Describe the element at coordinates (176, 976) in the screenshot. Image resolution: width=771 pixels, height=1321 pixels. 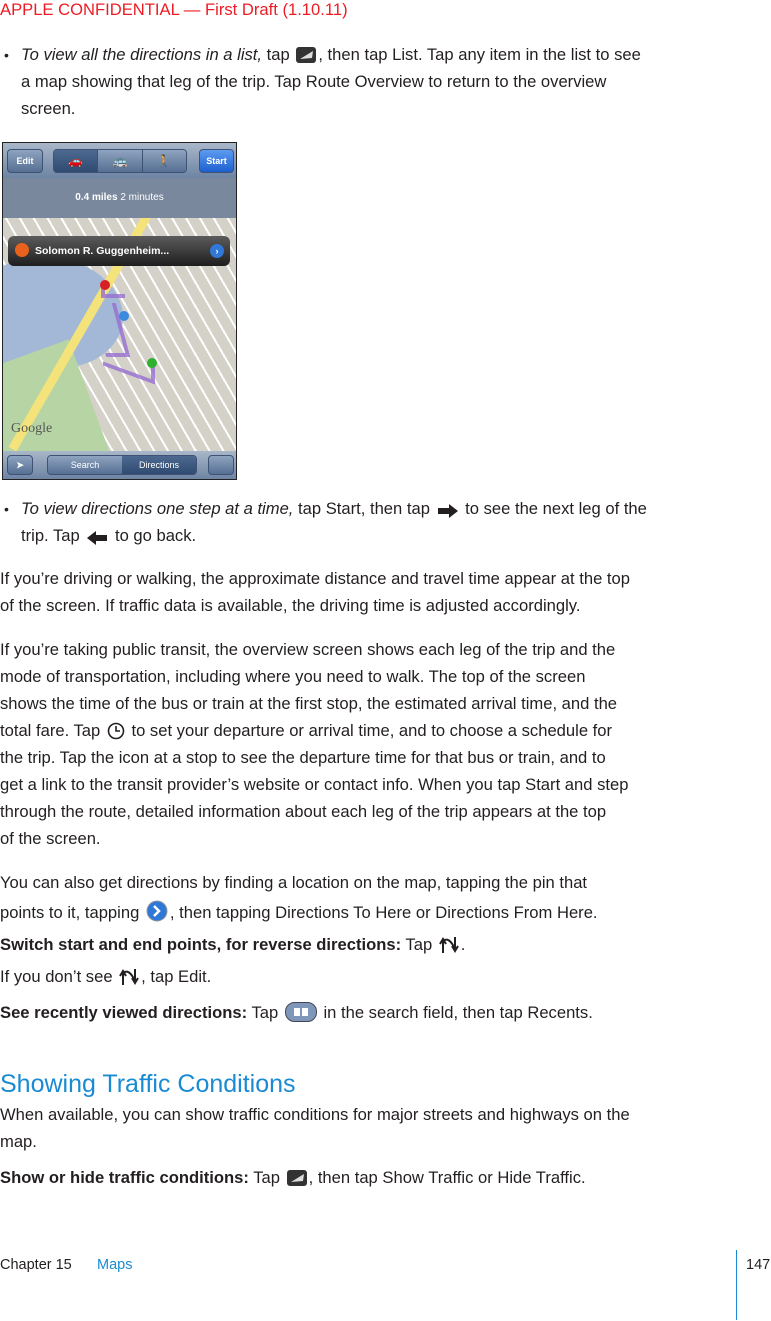
I see `text: , tap Edit.` at that location.